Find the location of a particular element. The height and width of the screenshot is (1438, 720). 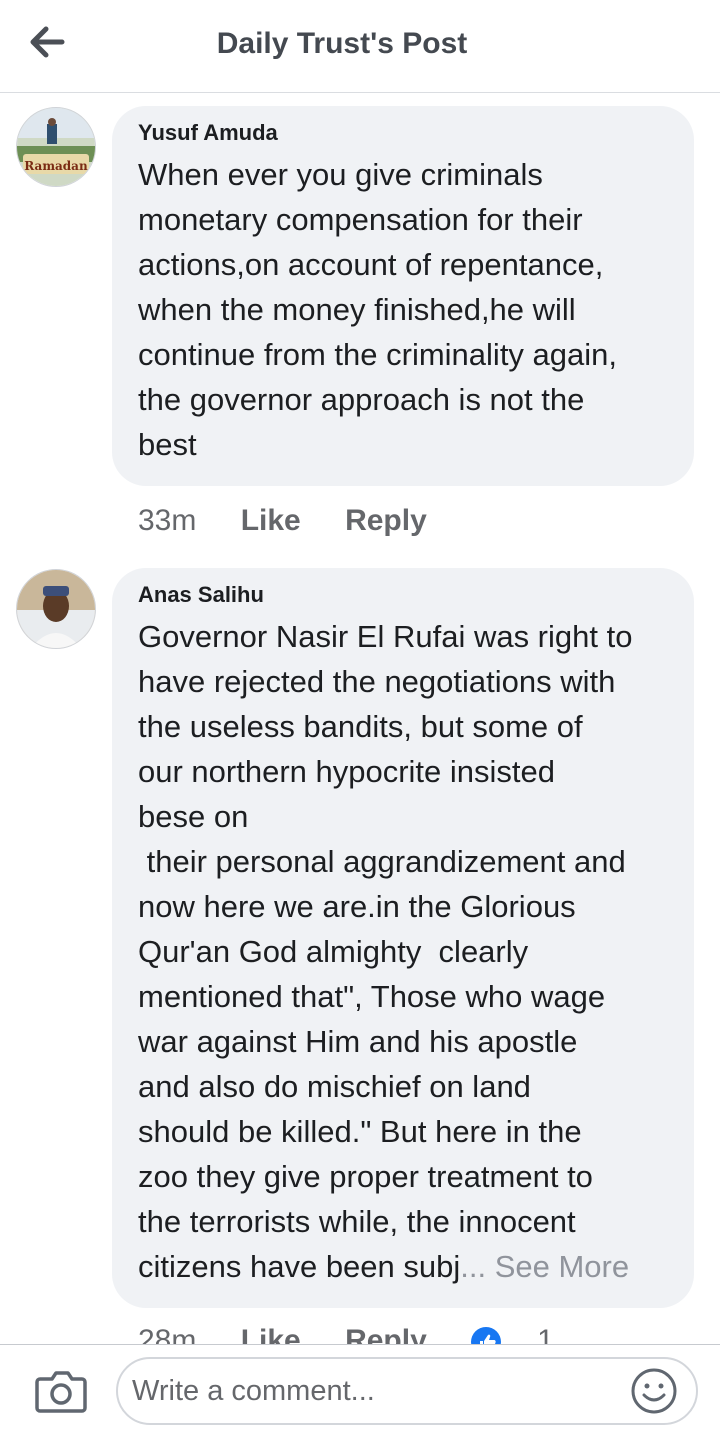

avatar is located at coordinates (56, 609).